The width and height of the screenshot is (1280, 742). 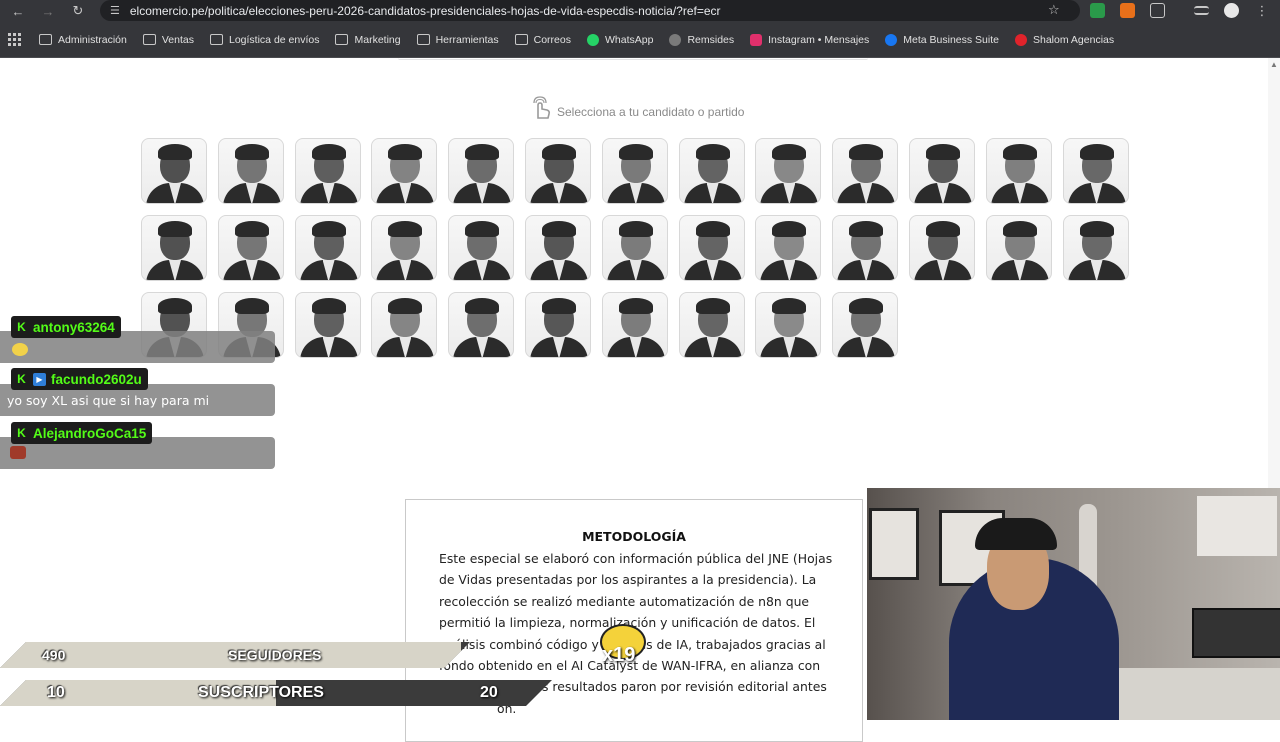 I want to click on chat-message-text: yo soy XL asi que si hay para mi, so click(x=108, y=400).